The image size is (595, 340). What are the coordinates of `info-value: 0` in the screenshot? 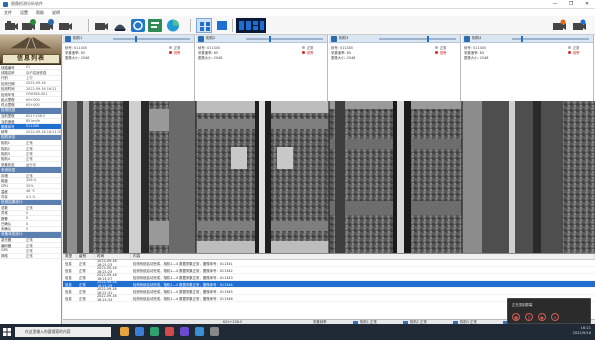 It's located at (27, 223).